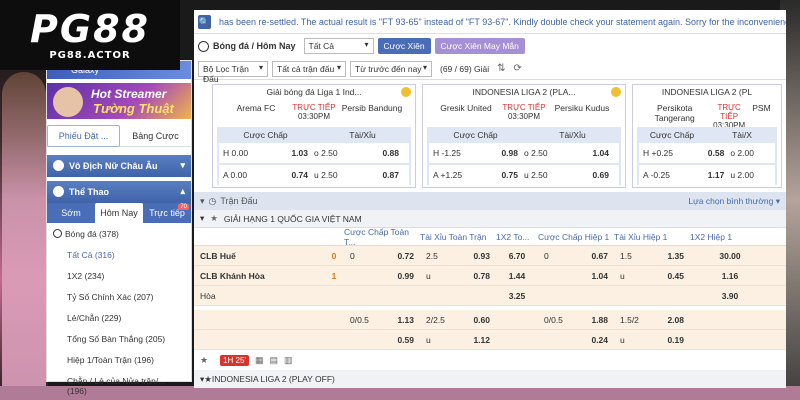 This screenshot has height=400, width=800. Describe the element at coordinates (546, 255) in the screenshot. I see `odds-label: 0` at that location.